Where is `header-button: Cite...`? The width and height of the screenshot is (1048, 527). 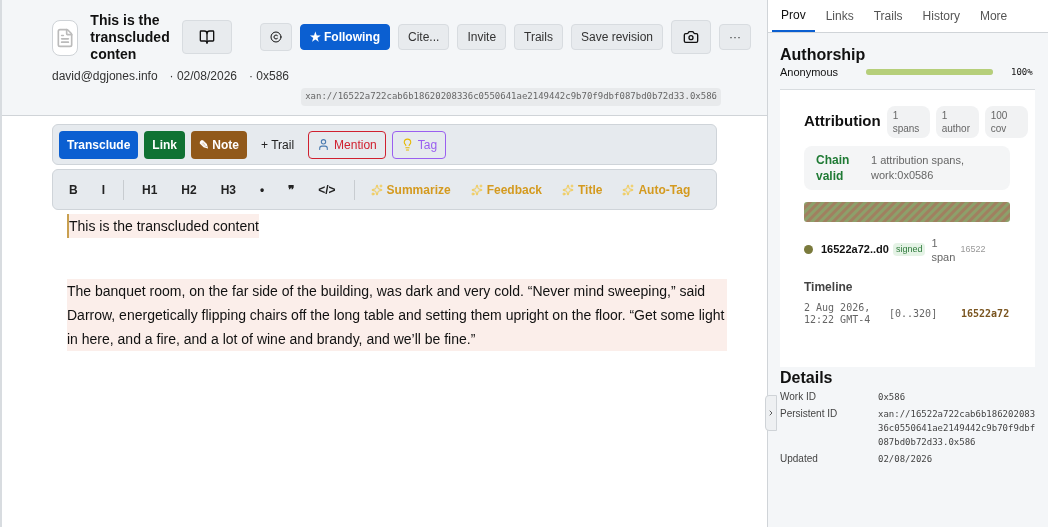
header-button: Cite... is located at coordinates (424, 37).